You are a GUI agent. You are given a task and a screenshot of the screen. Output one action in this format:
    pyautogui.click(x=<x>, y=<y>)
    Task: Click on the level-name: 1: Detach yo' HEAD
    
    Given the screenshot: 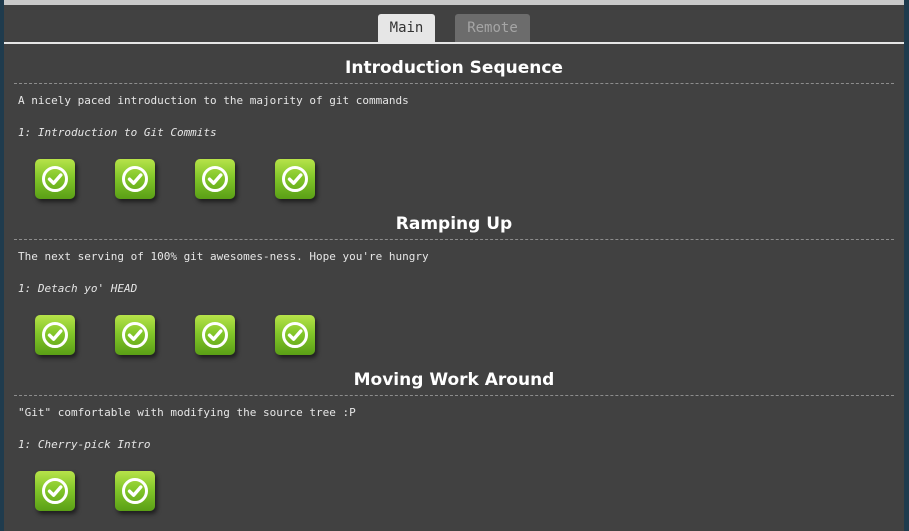 What is the action you would take?
    pyautogui.click(x=78, y=288)
    